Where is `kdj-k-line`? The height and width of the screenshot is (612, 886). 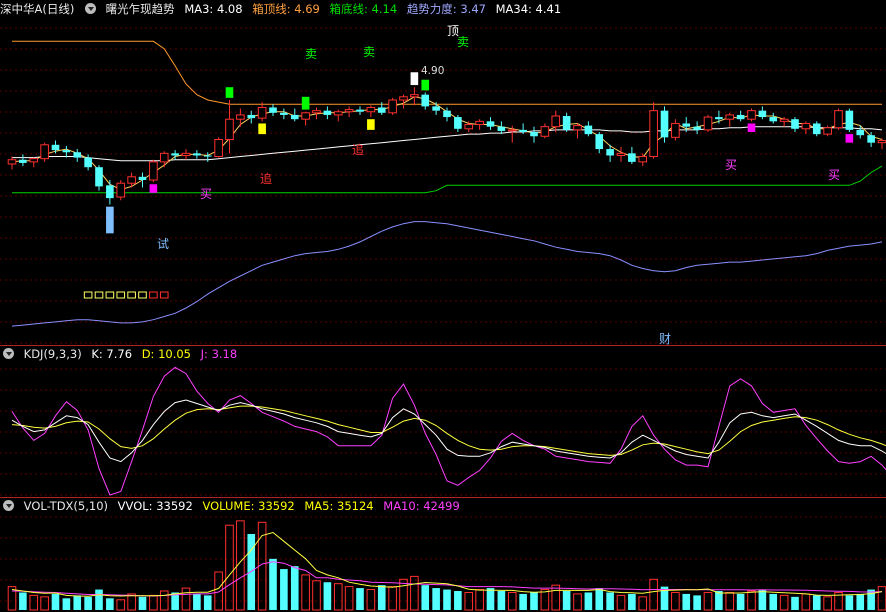 kdj-k-line is located at coordinates (448, 431).